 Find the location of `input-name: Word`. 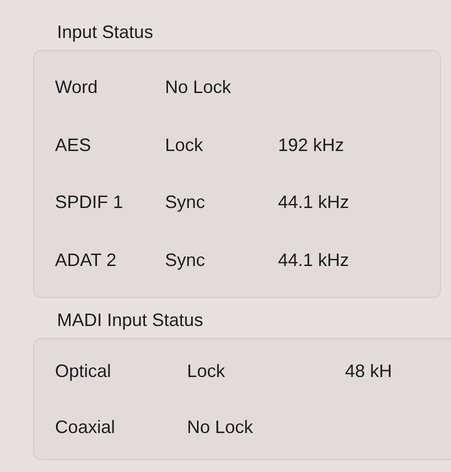

input-name: Word is located at coordinates (77, 87).